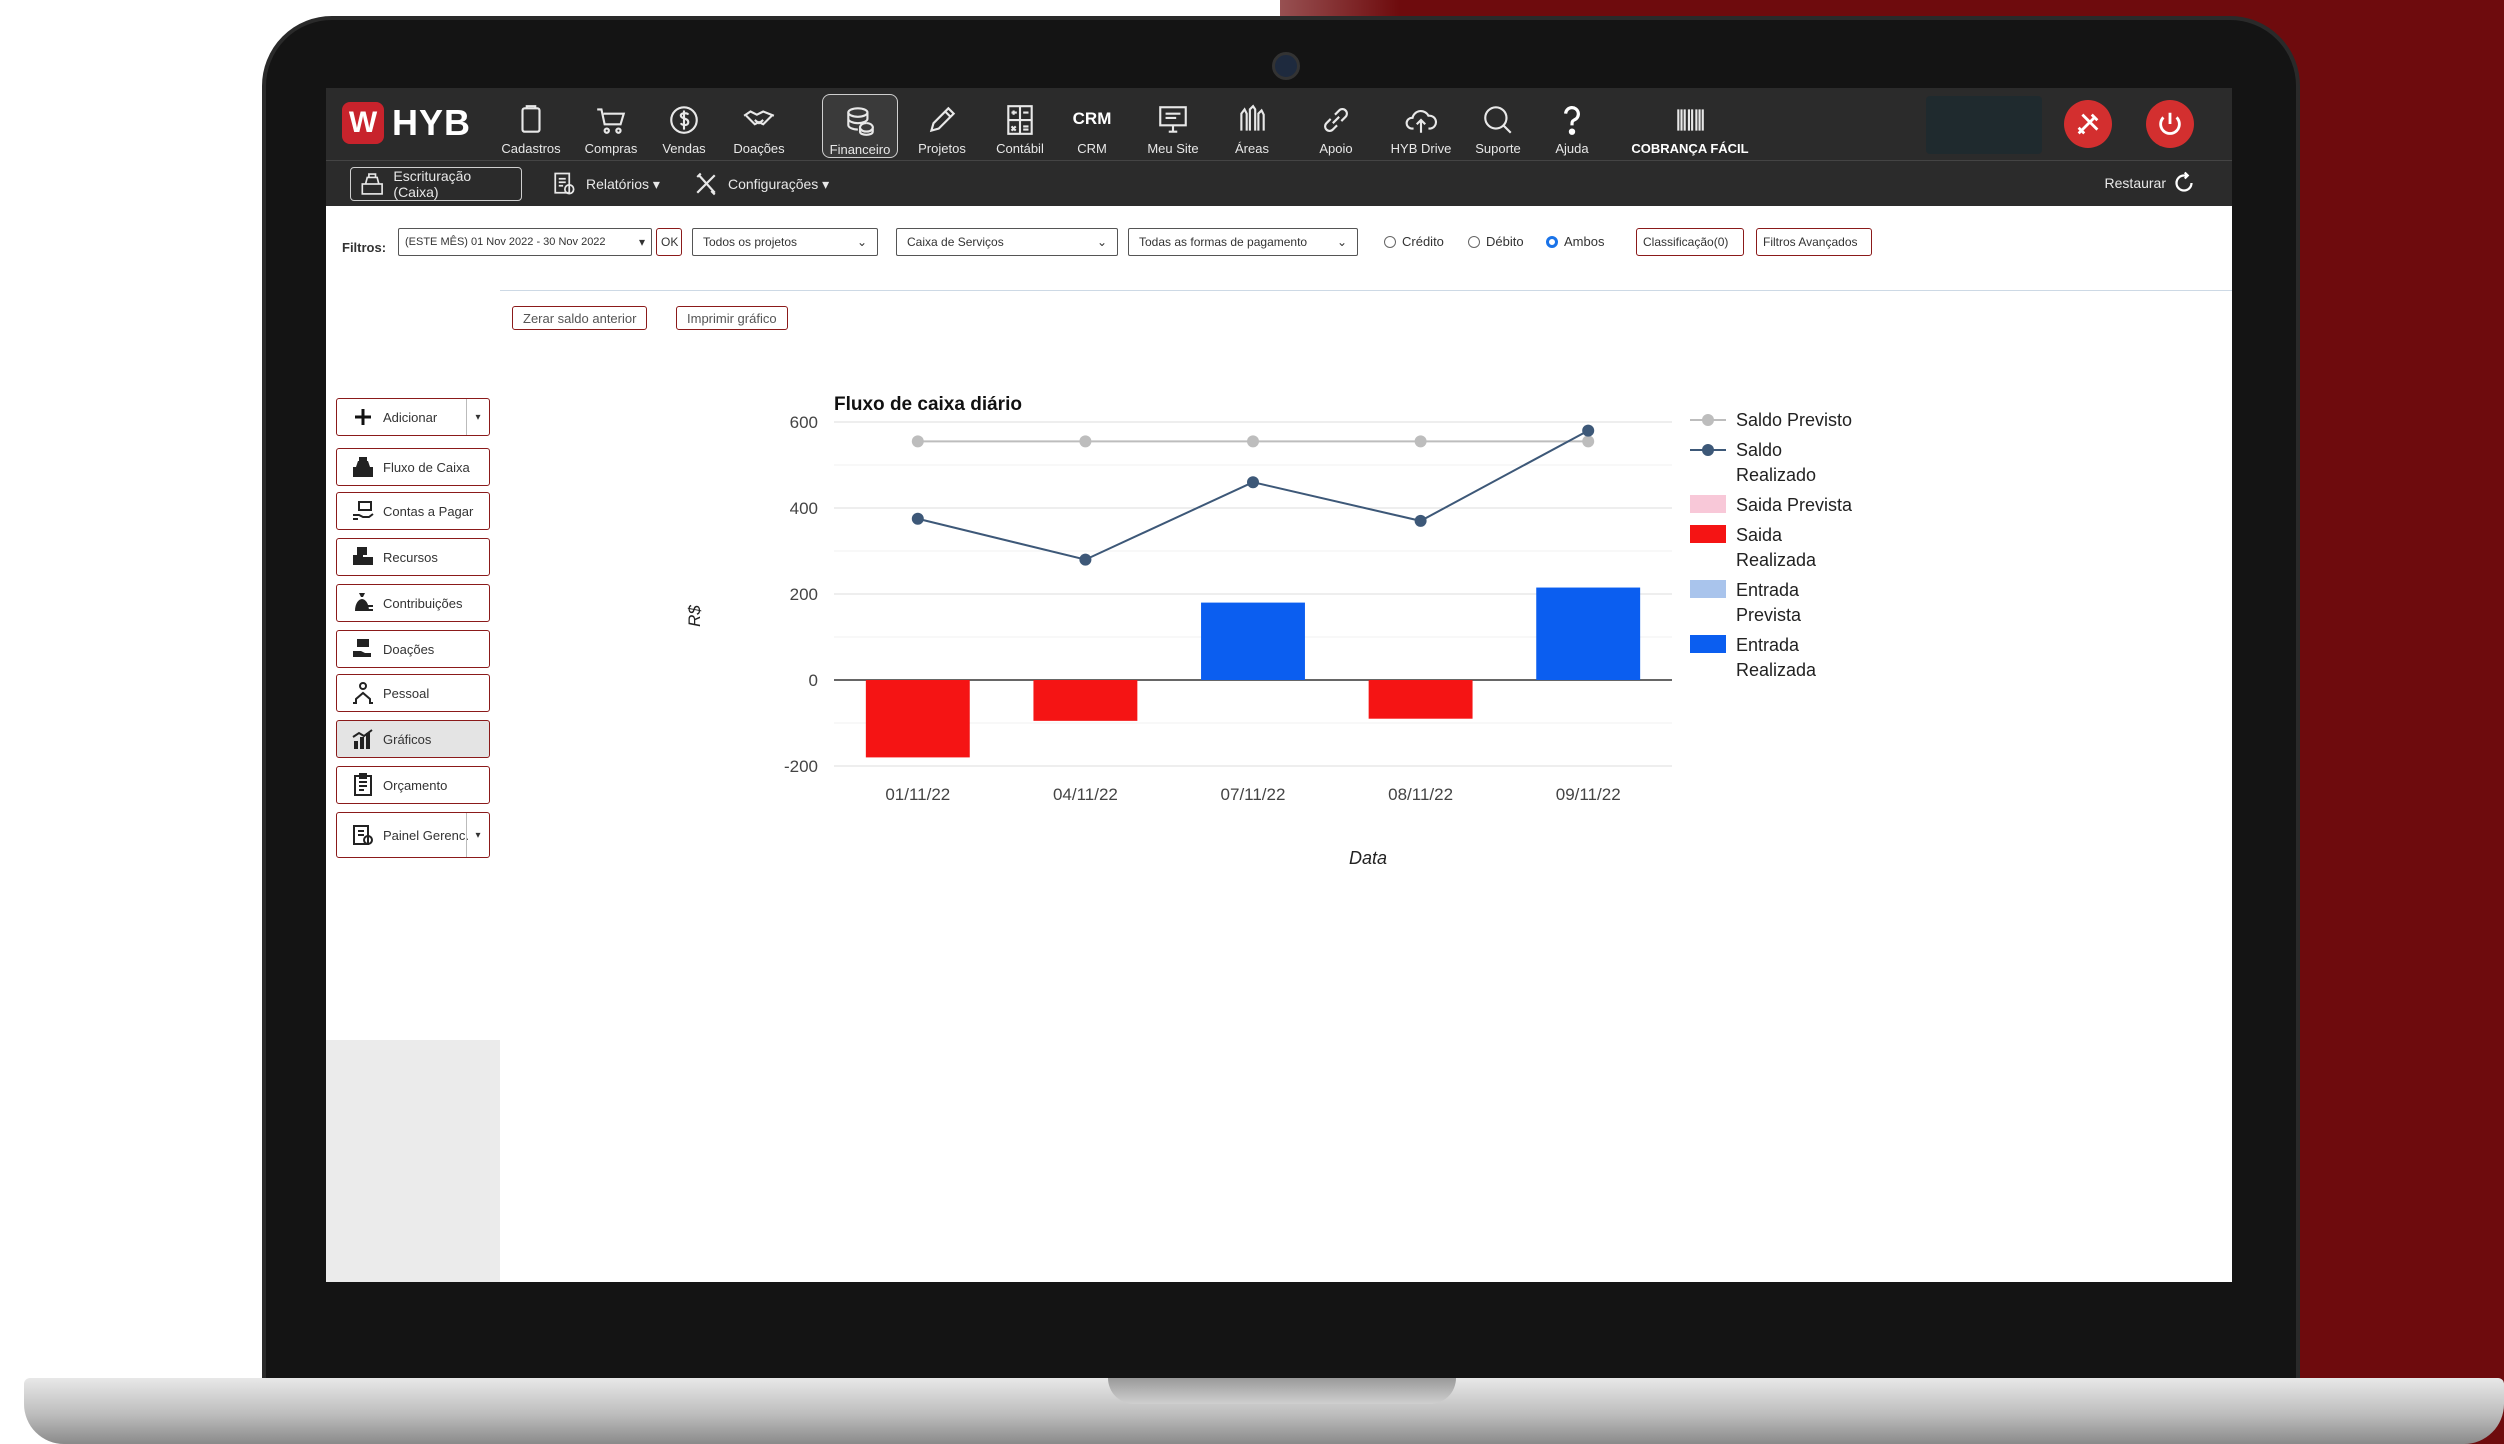  I want to click on x-tick-label: 08/11/22, so click(1420, 794).